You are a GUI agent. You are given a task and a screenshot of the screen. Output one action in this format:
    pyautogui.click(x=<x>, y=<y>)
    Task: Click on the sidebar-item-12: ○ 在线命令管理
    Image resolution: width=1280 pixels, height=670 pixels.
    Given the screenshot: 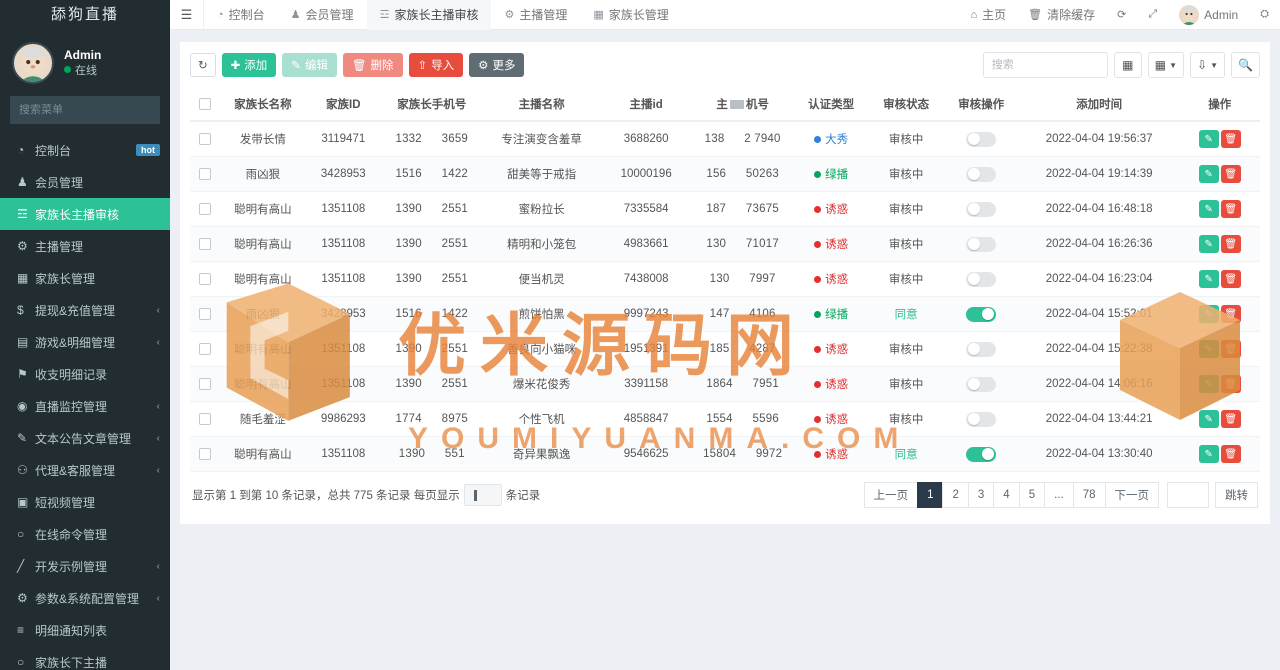 What is the action you would take?
    pyautogui.click(x=85, y=534)
    